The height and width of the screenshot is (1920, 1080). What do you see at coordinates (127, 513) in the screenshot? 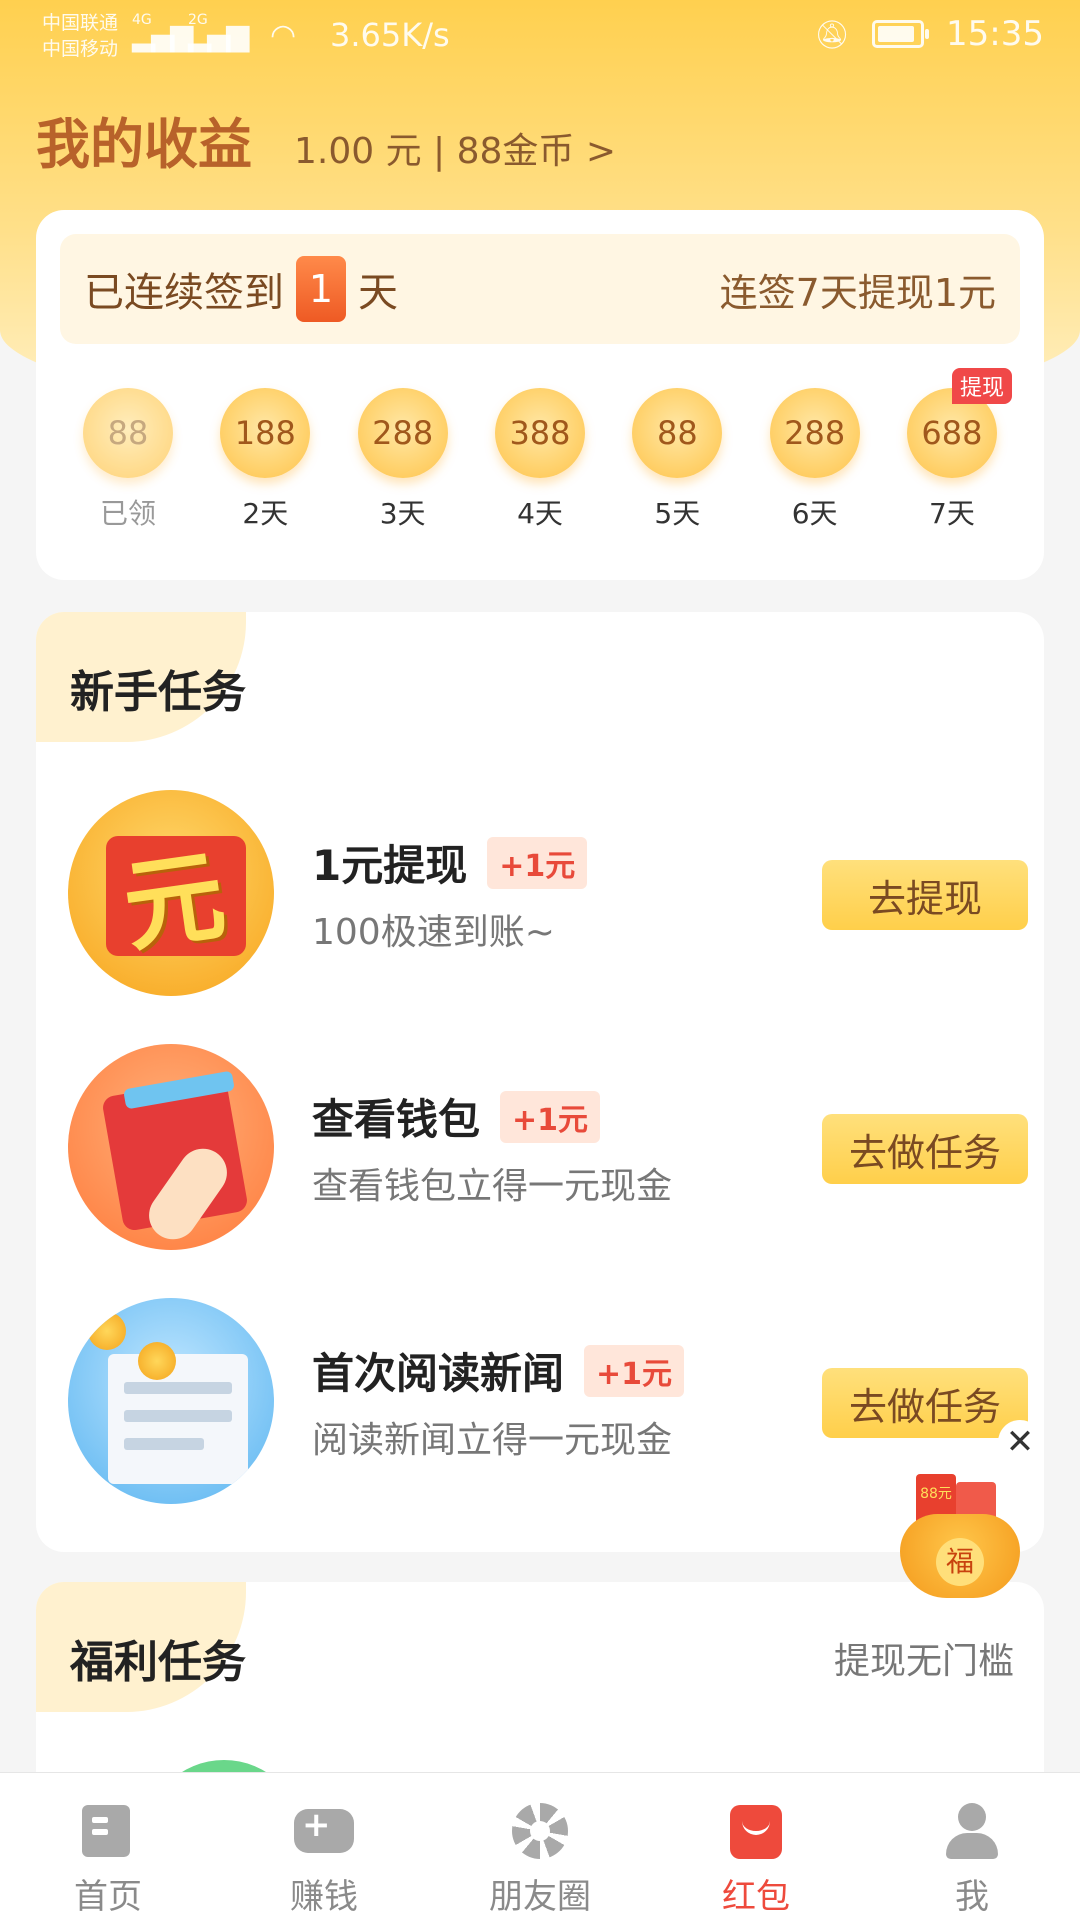
I see `day-label: 已领` at bounding box center [127, 513].